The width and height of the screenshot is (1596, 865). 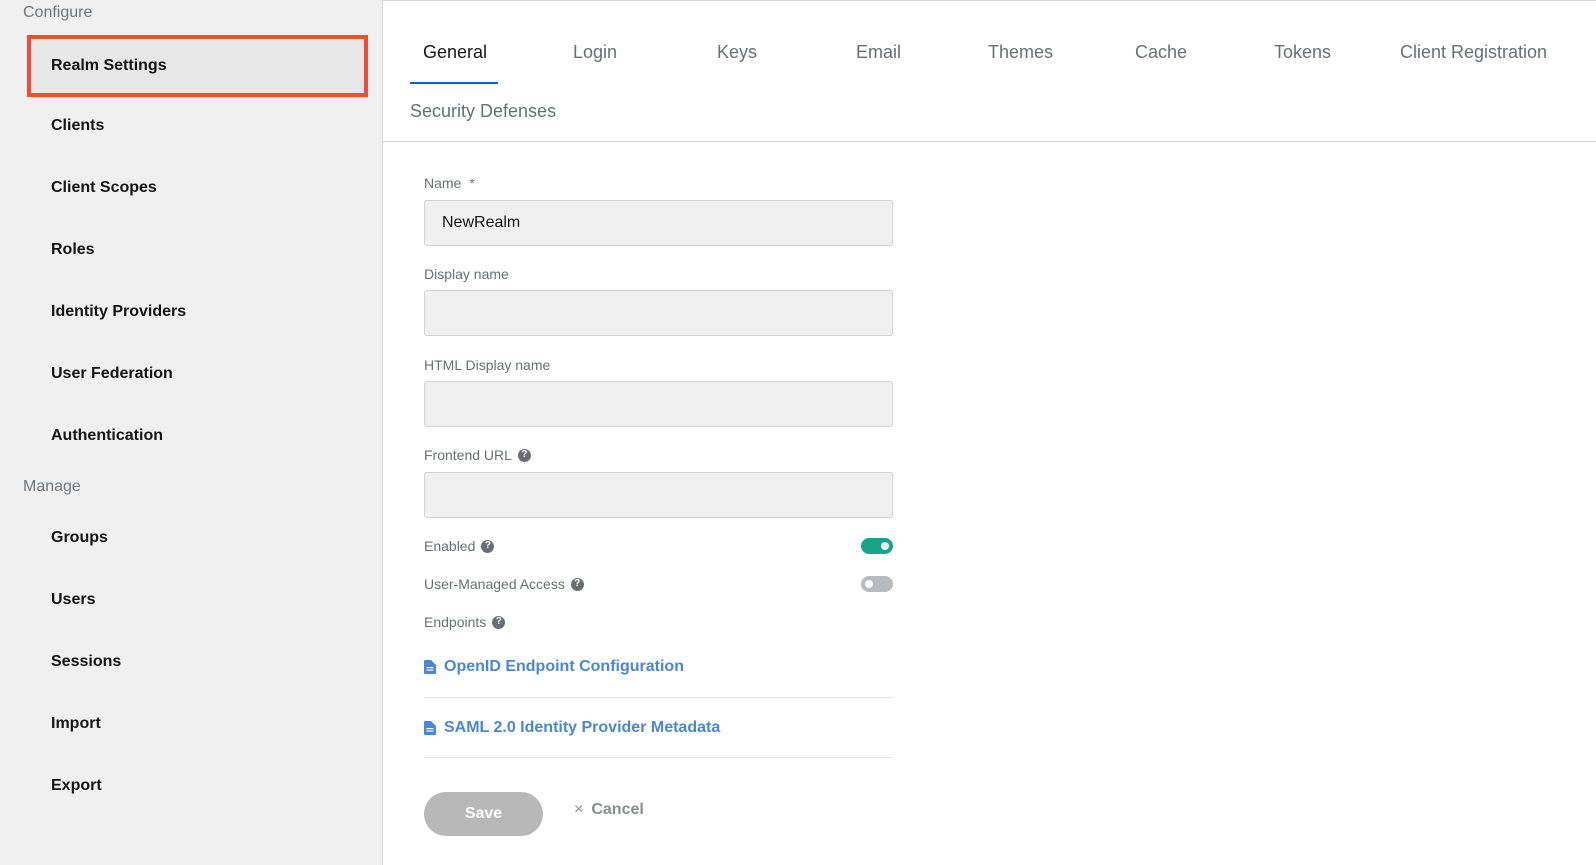 What do you see at coordinates (197, 250) in the screenshot?
I see `sidebar-item-roles: Roles` at bounding box center [197, 250].